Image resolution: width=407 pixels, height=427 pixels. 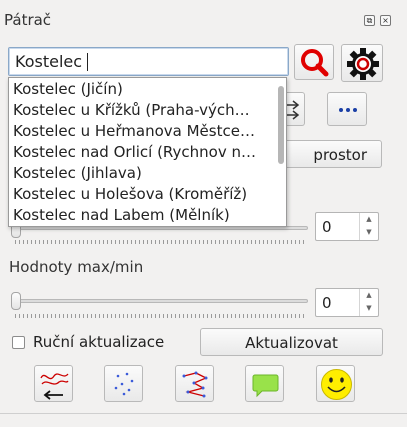 I want to click on comment-button, so click(x=264, y=383).